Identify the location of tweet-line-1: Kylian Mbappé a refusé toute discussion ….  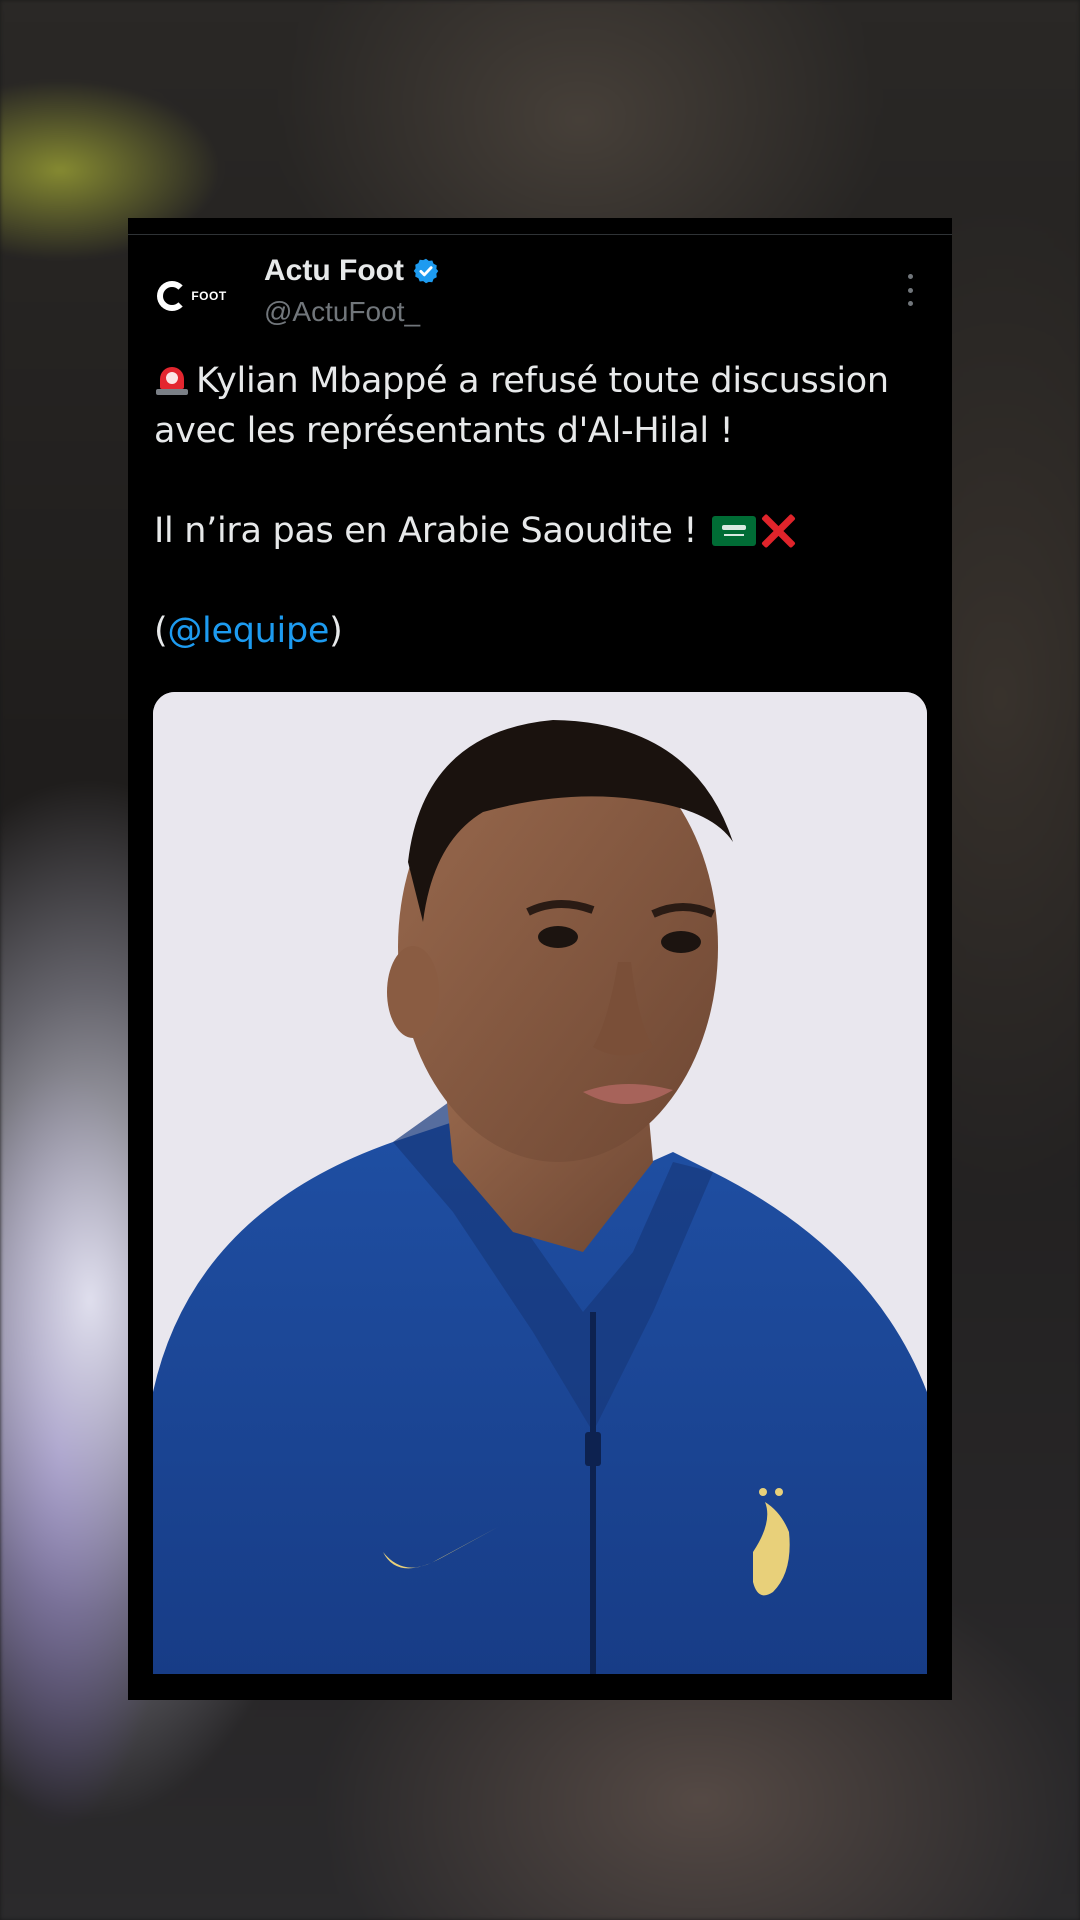
(549, 406).